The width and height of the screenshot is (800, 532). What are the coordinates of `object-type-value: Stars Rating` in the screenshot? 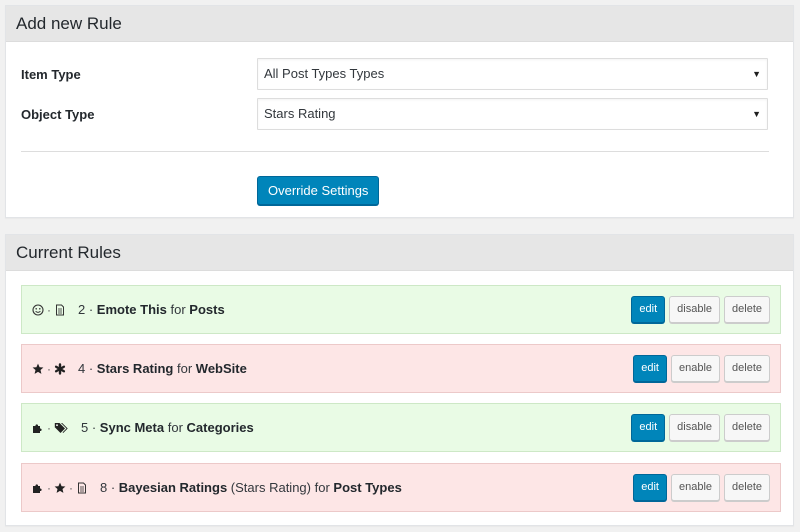 It's located at (300, 113).